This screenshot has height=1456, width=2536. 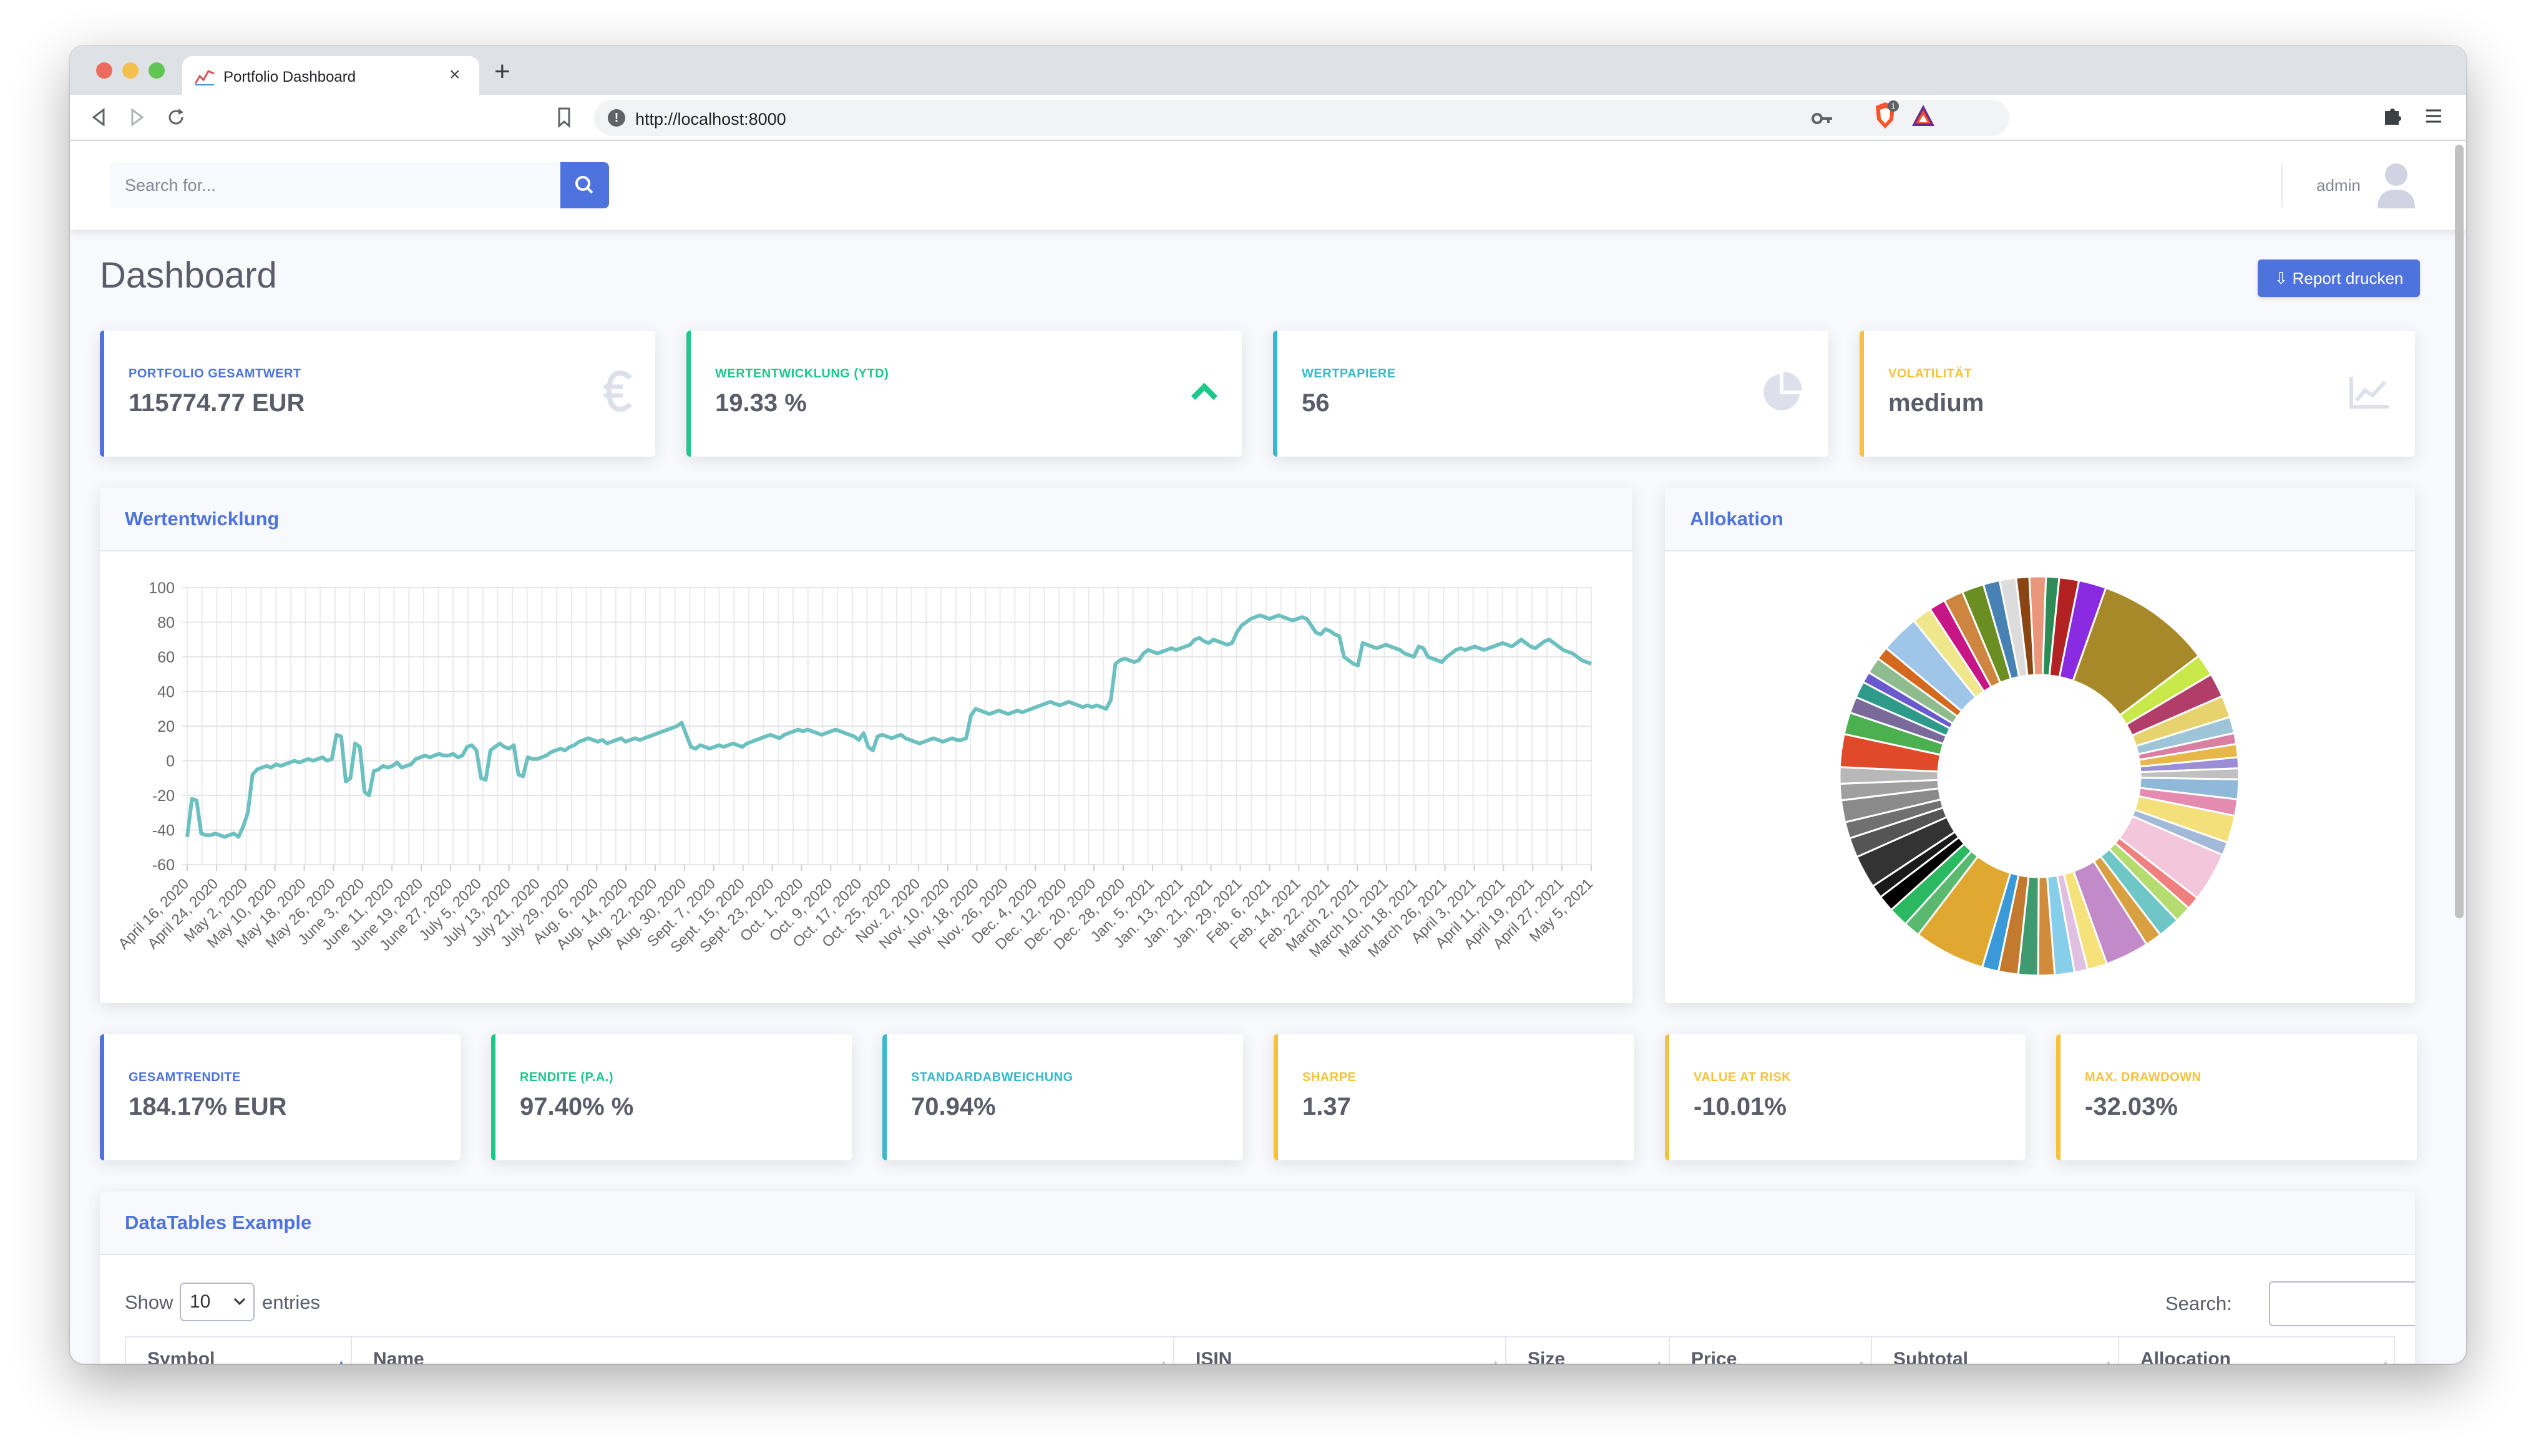 What do you see at coordinates (992, 1077) in the screenshot?
I see `kpi-label: Standardabweichung` at bounding box center [992, 1077].